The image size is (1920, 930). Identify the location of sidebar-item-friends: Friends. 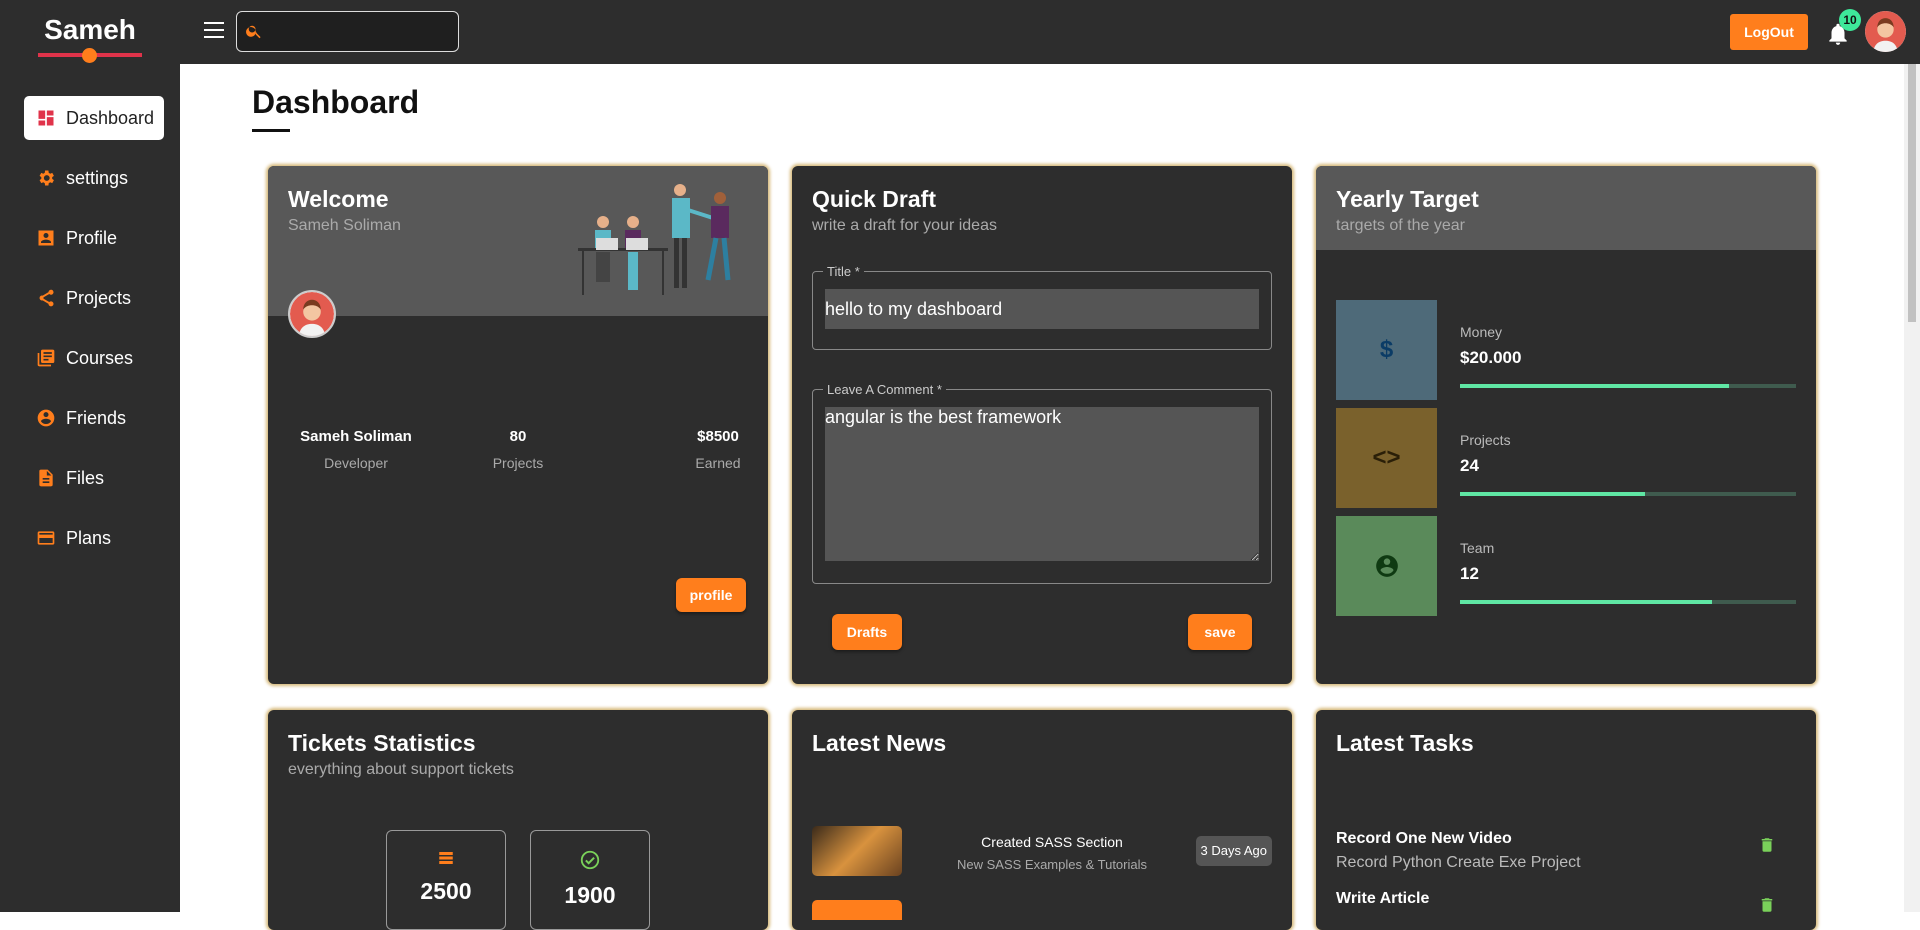
(94, 418).